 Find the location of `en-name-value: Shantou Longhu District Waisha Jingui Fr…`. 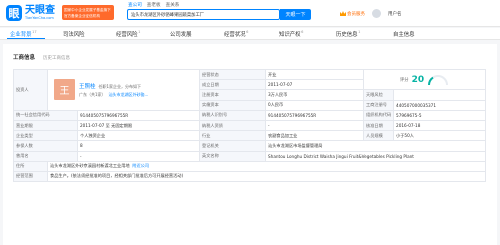

en-name-value: Shantou Longhu District Waisha Jingui Fr… is located at coordinates (376, 156).